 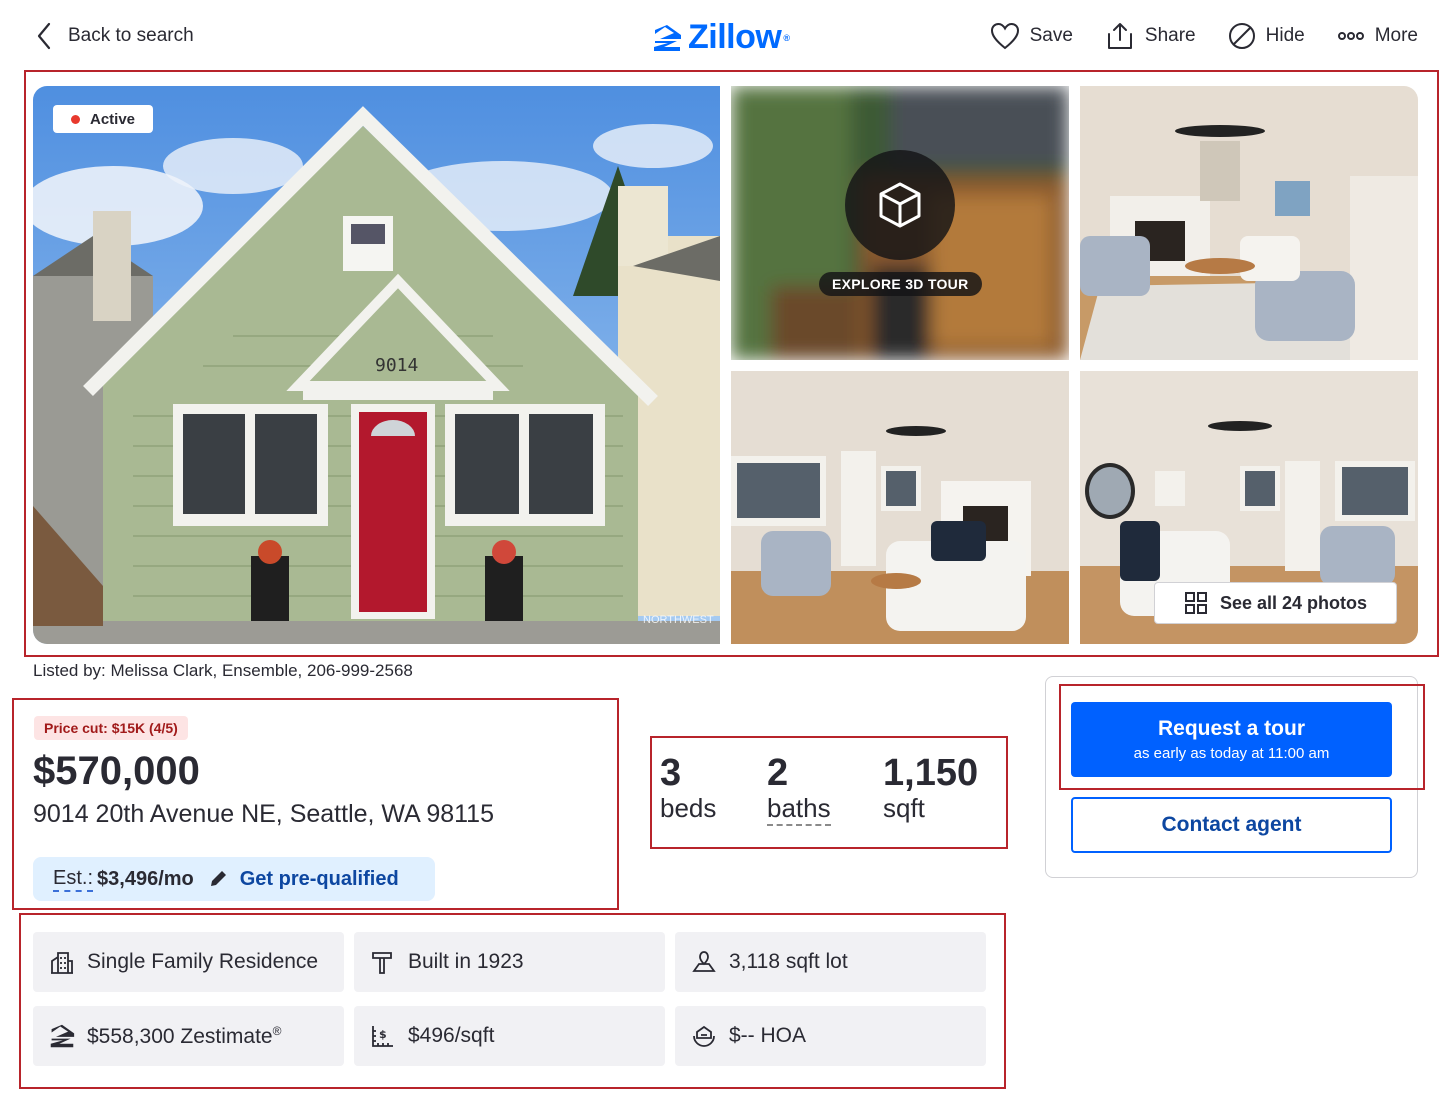 I want to click on zestimate-fact: $558,300 Zestimate®, so click(x=188, y=1036).